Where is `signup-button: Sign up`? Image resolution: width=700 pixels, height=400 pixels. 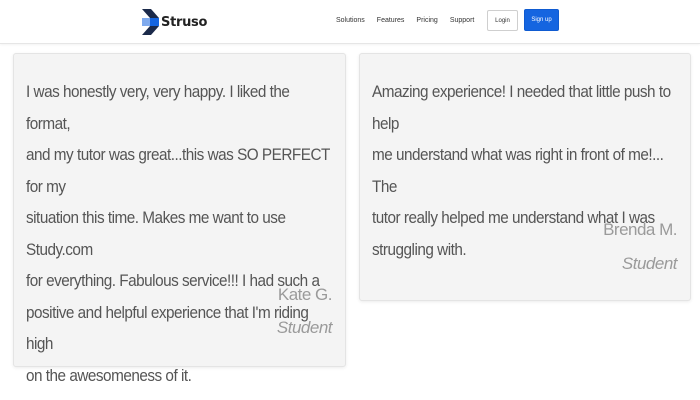
signup-button: Sign up is located at coordinates (541, 20).